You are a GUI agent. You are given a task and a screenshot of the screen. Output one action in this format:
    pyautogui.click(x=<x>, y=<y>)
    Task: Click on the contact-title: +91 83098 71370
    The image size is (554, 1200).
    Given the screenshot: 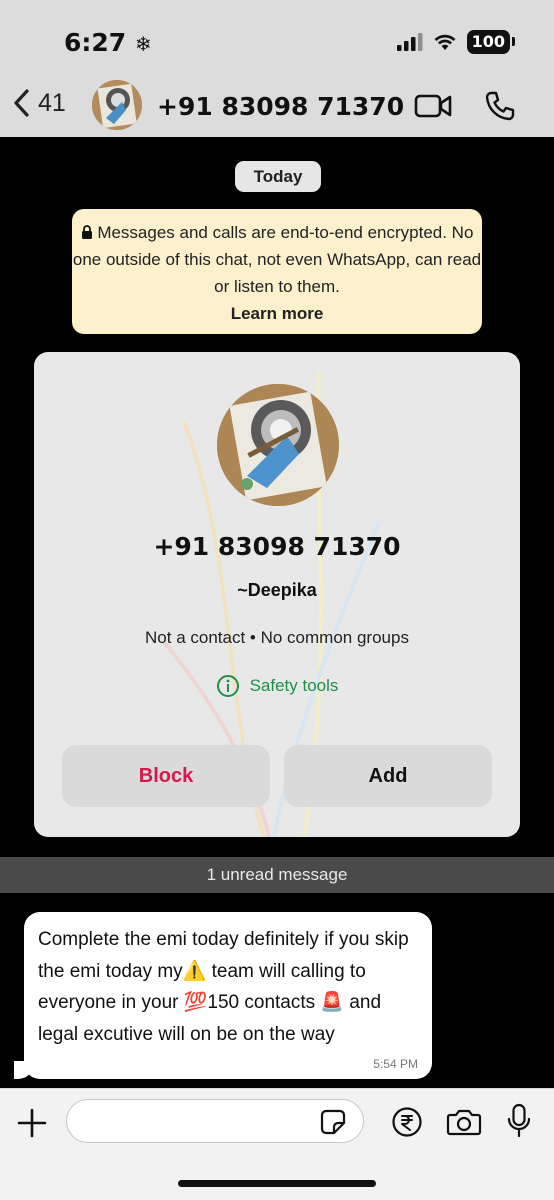 What is the action you would take?
    pyautogui.click(x=280, y=106)
    